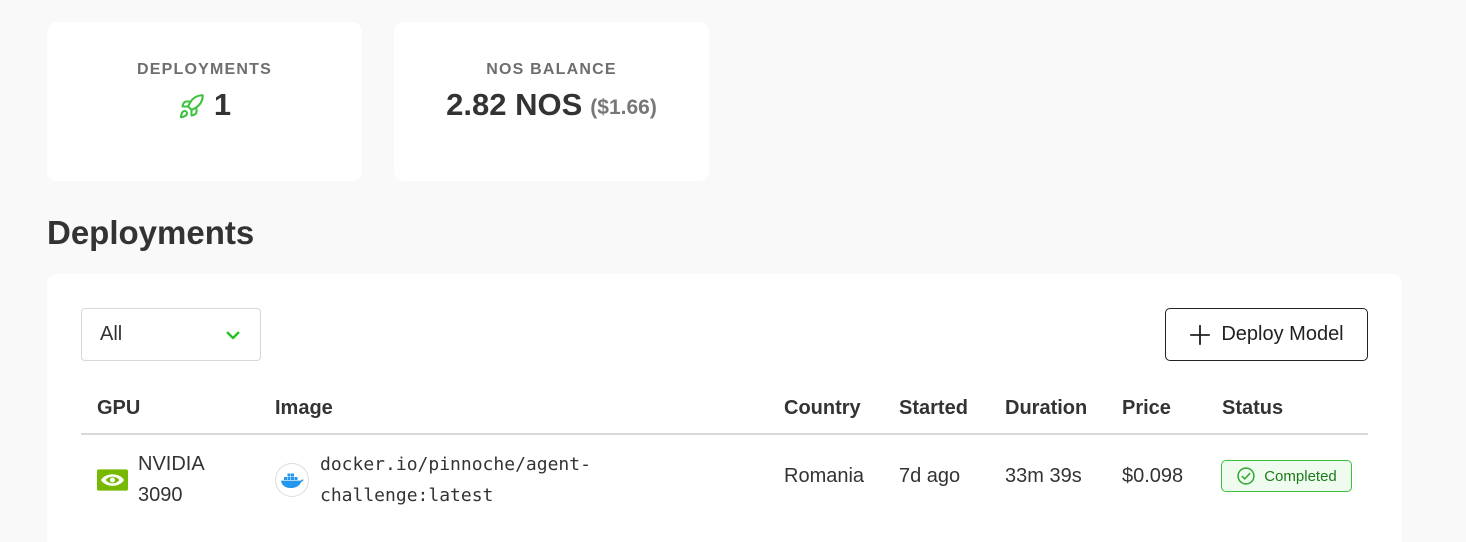 This screenshot has width=1466, height=542. I want to click on gpu-name-line2: 3090, so click(160, 495).